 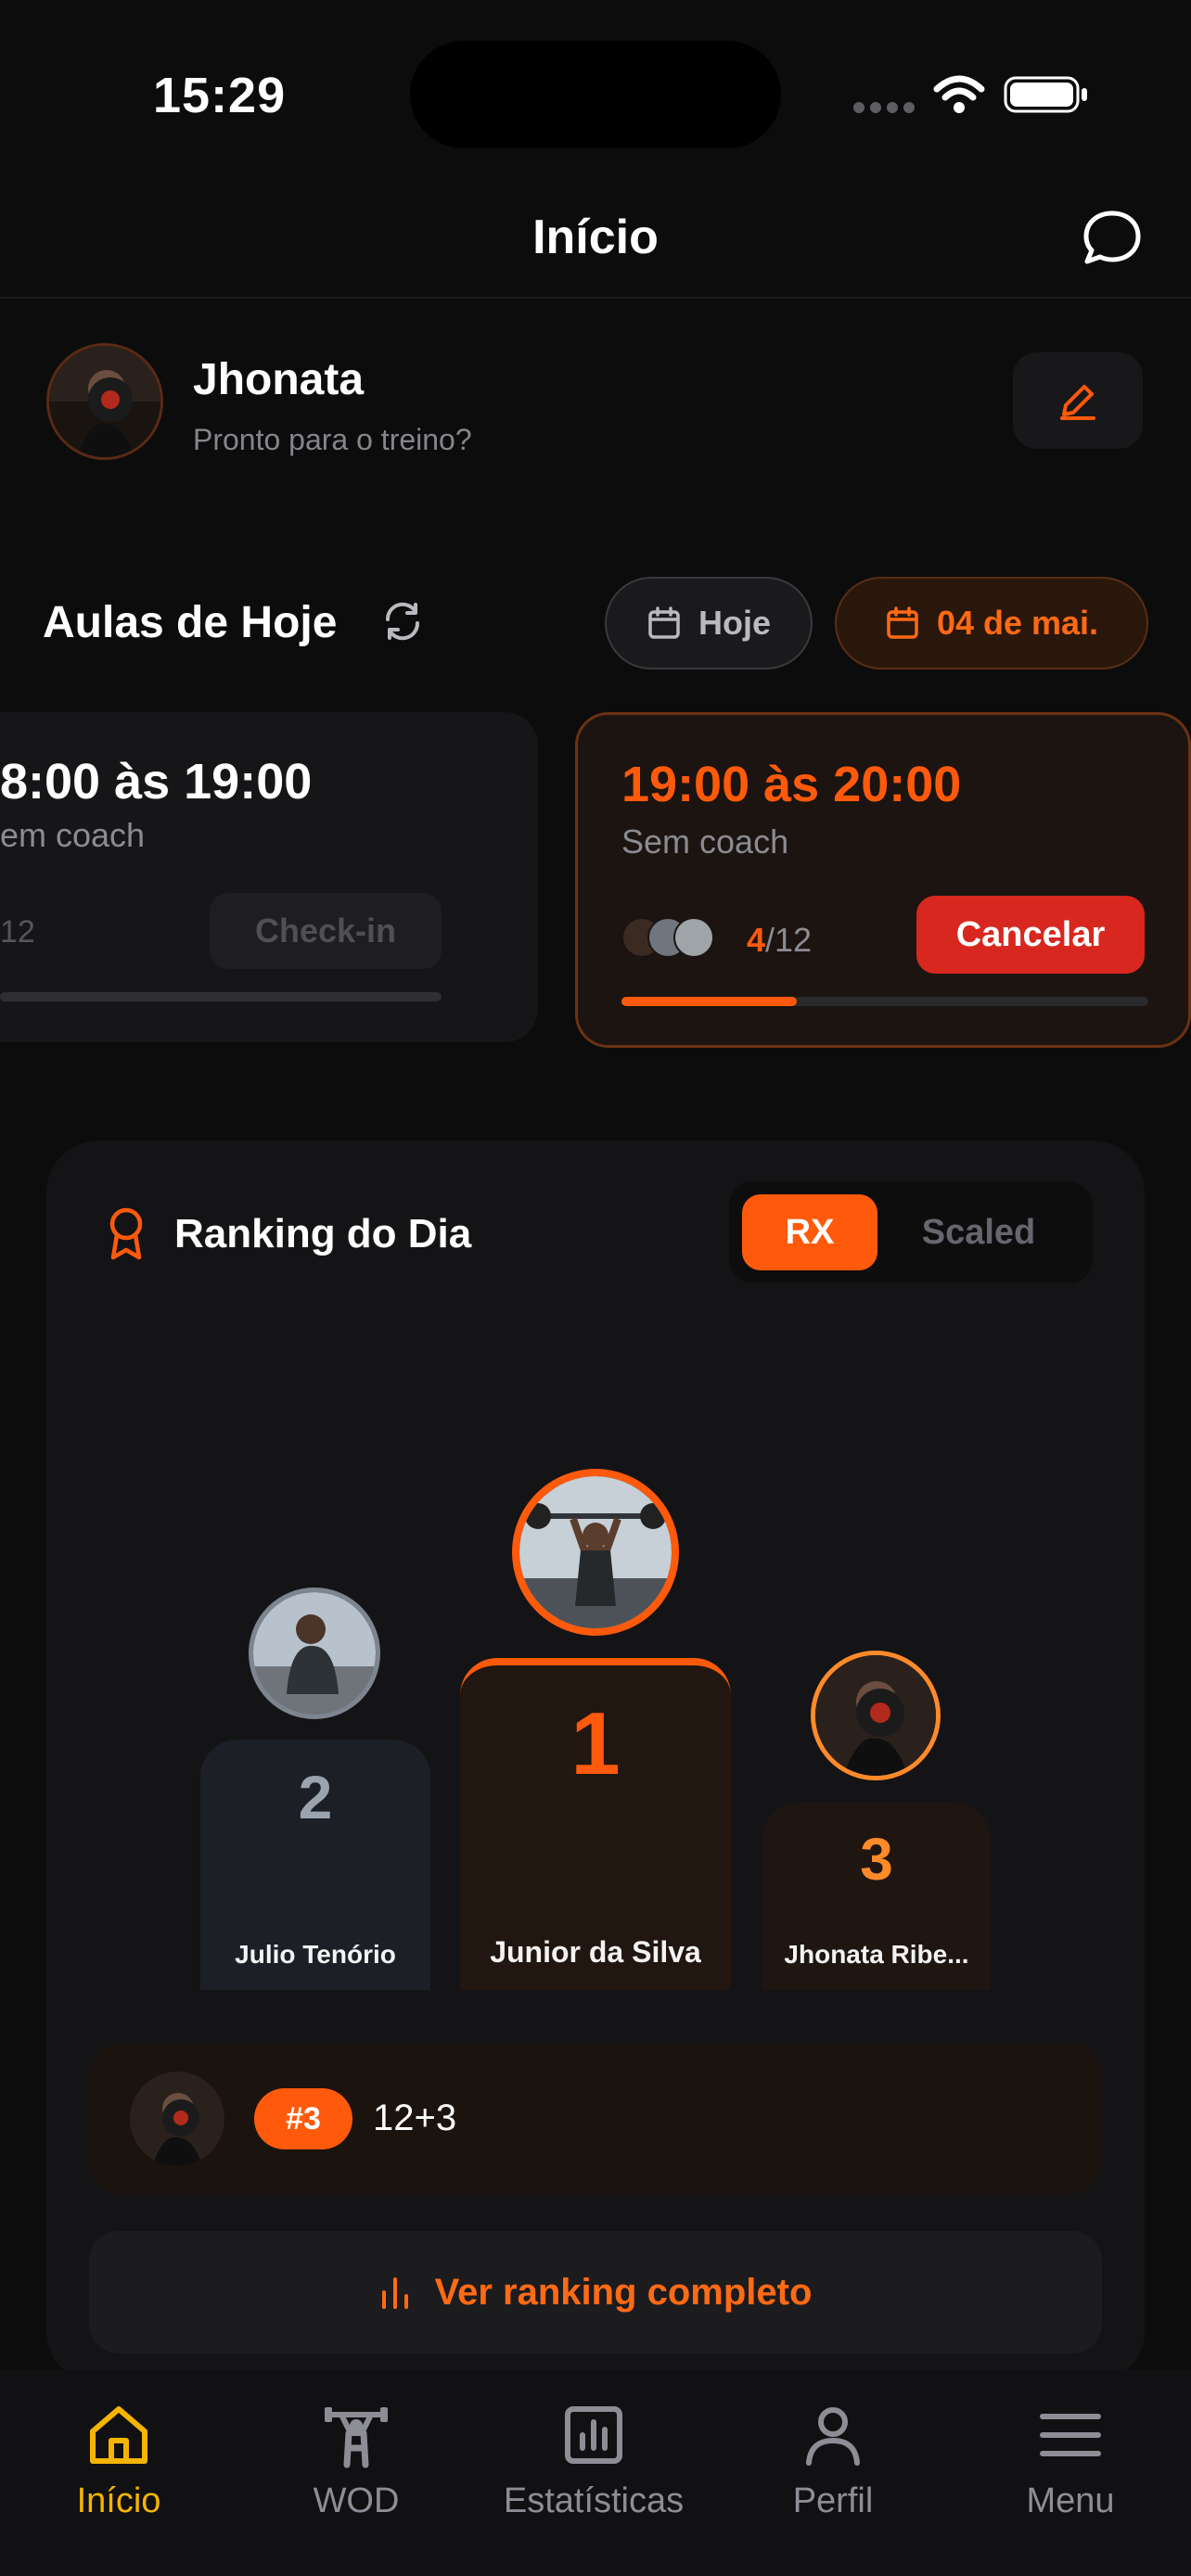 I want to click on classes-section-title: Aulas de Hoje, so click(x=190, y=622).